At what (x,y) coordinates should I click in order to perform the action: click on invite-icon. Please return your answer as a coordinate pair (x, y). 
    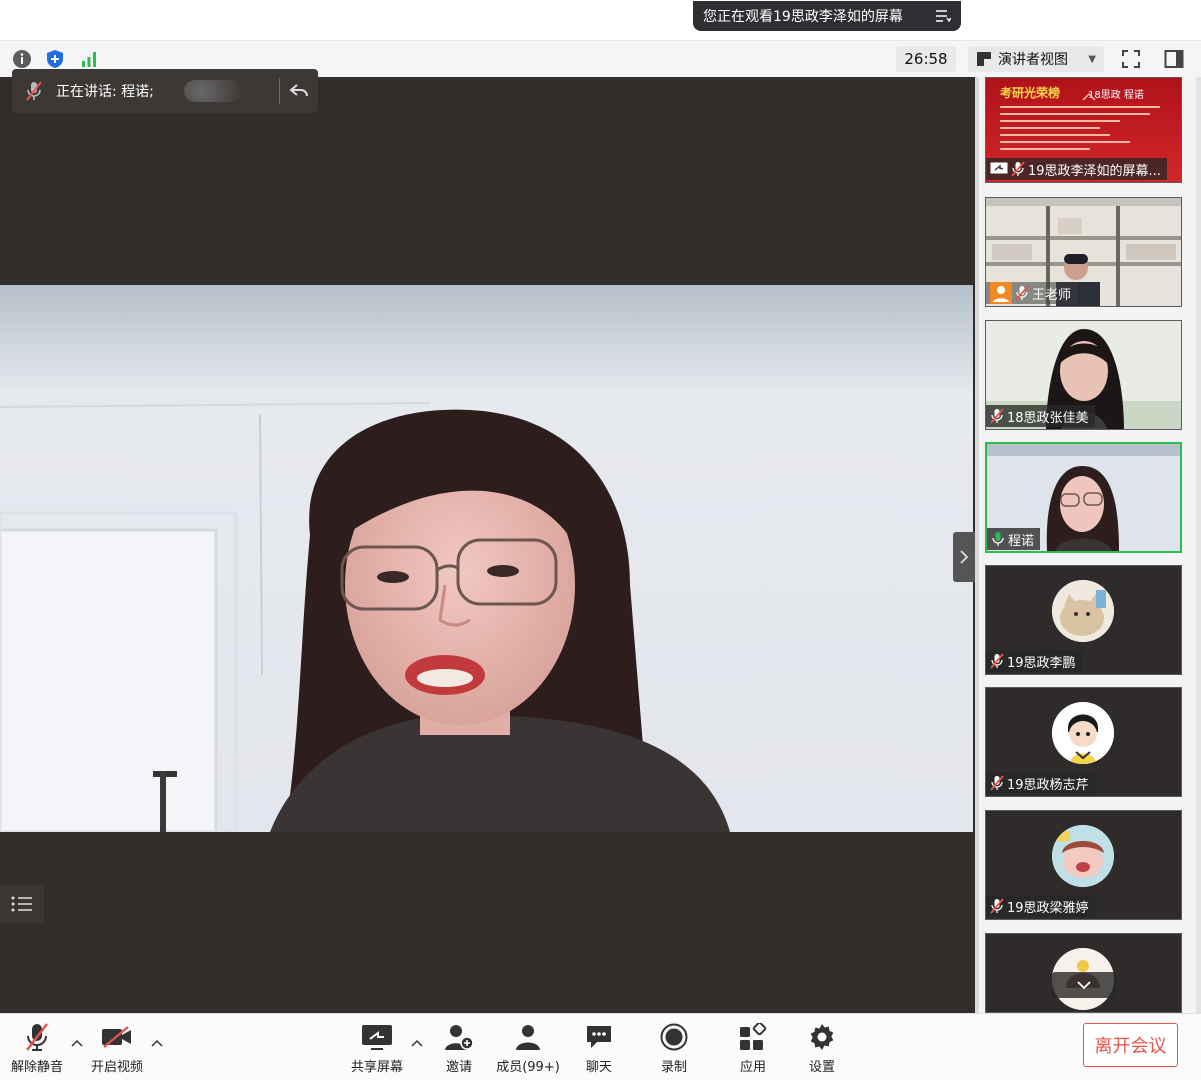
    Looking at the image, I should click on (459, 1037).